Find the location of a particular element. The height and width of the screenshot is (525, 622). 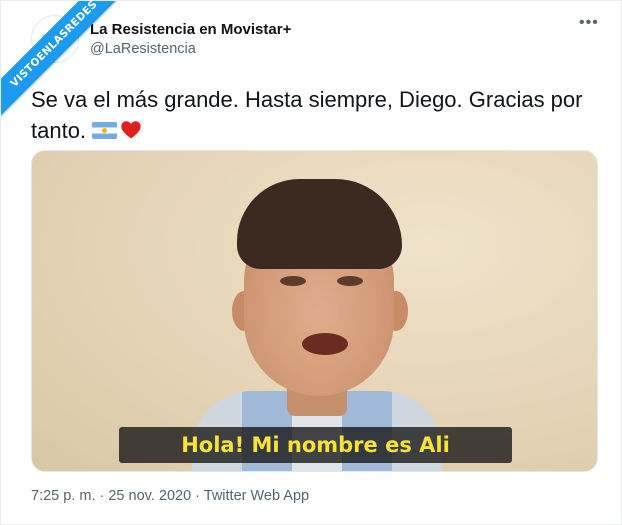

watermark-ribbon-label: VISTOENLASREDES is located at coordinates (61, 61).